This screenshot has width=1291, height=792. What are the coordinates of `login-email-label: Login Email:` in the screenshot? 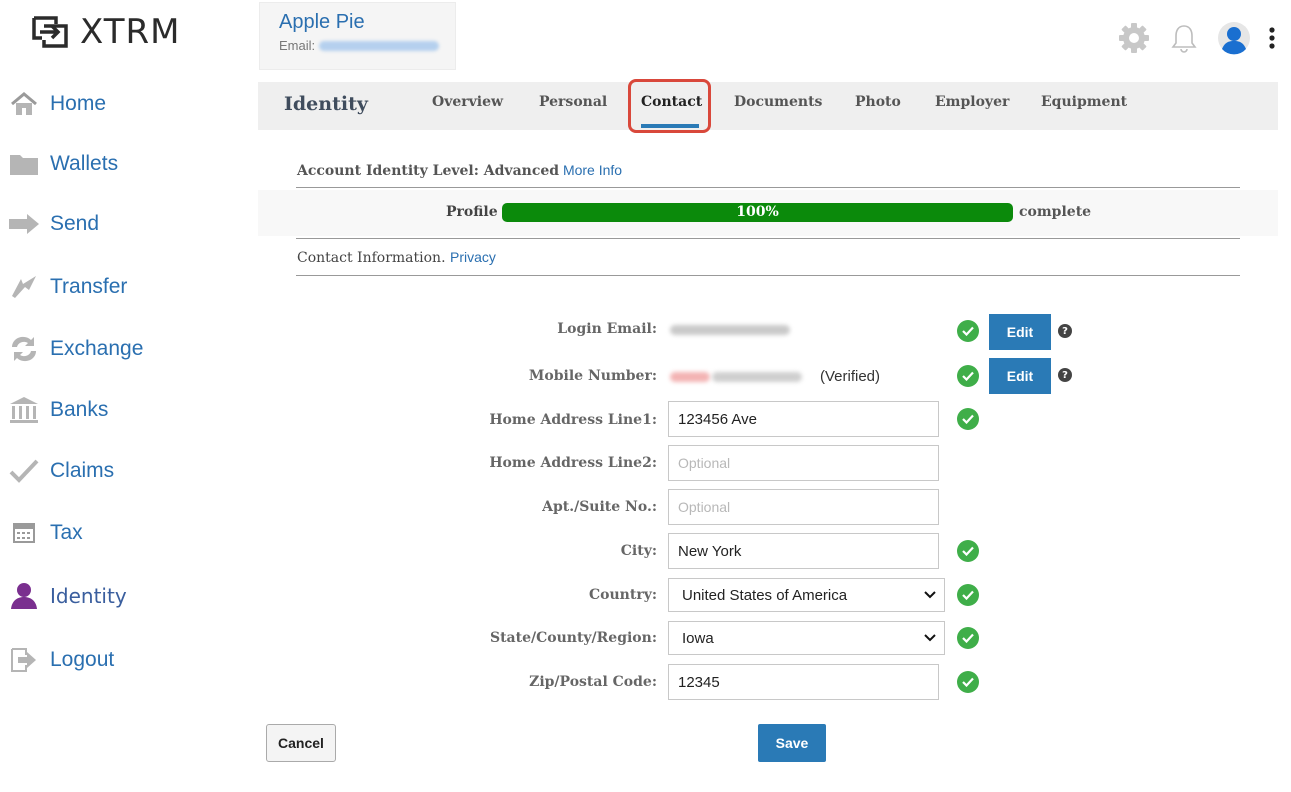 It's located at (607, 329).